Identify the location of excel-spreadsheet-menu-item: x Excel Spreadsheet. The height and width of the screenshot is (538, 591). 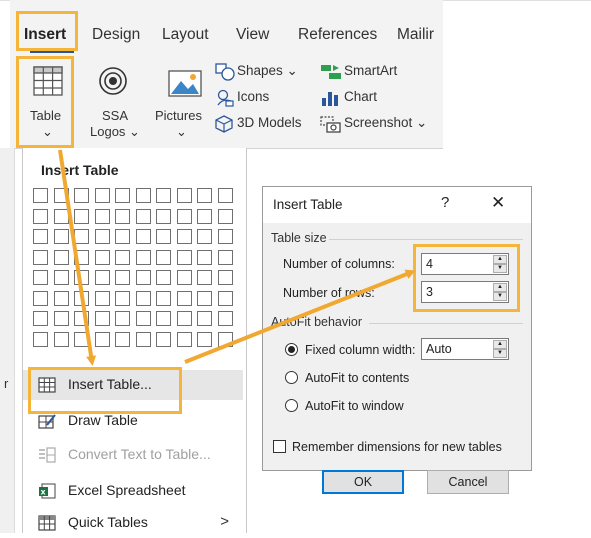
(133, 491).